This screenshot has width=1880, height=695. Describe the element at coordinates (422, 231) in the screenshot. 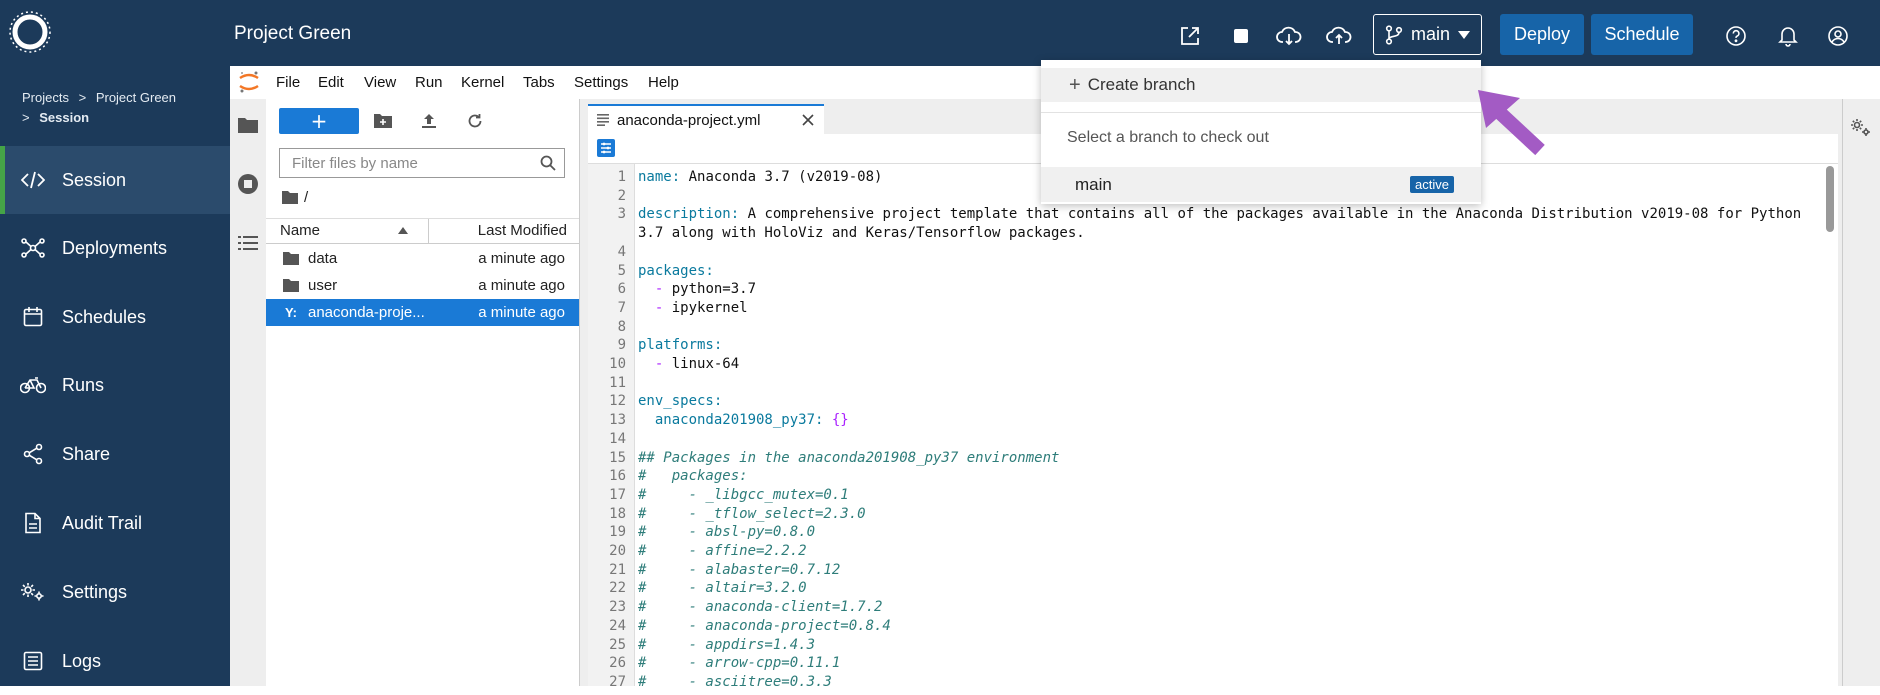

I see `file-list-header: Name Last Modified` at that location.